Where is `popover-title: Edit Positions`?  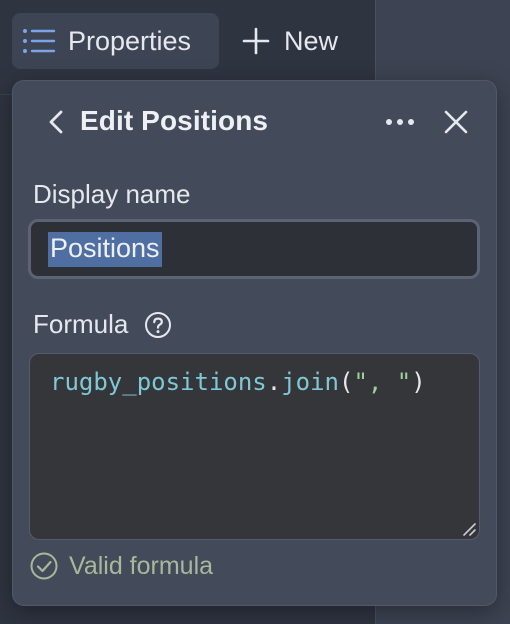
popover-title: Edit Positions is located at coordinates (174, 120).